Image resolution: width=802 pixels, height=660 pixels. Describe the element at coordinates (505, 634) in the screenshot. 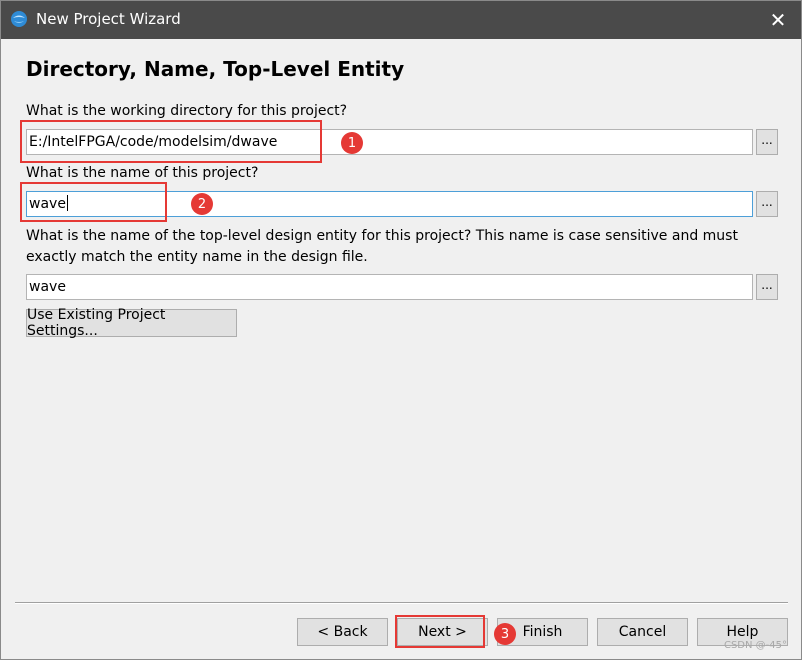

I see `annotation-badge-3: 3` at that location.